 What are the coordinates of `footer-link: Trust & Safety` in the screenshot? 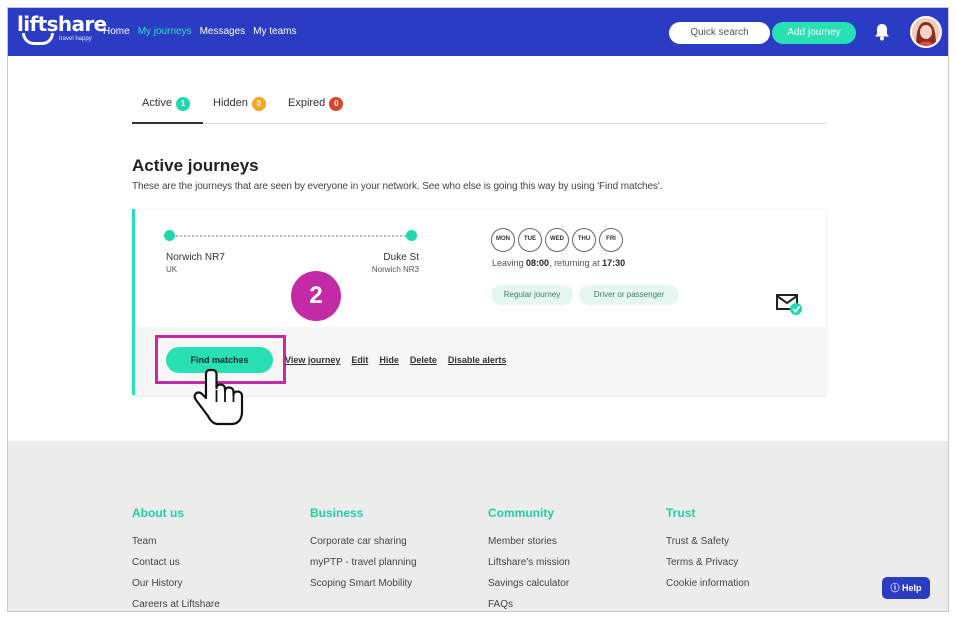 It's located at (707, 541).